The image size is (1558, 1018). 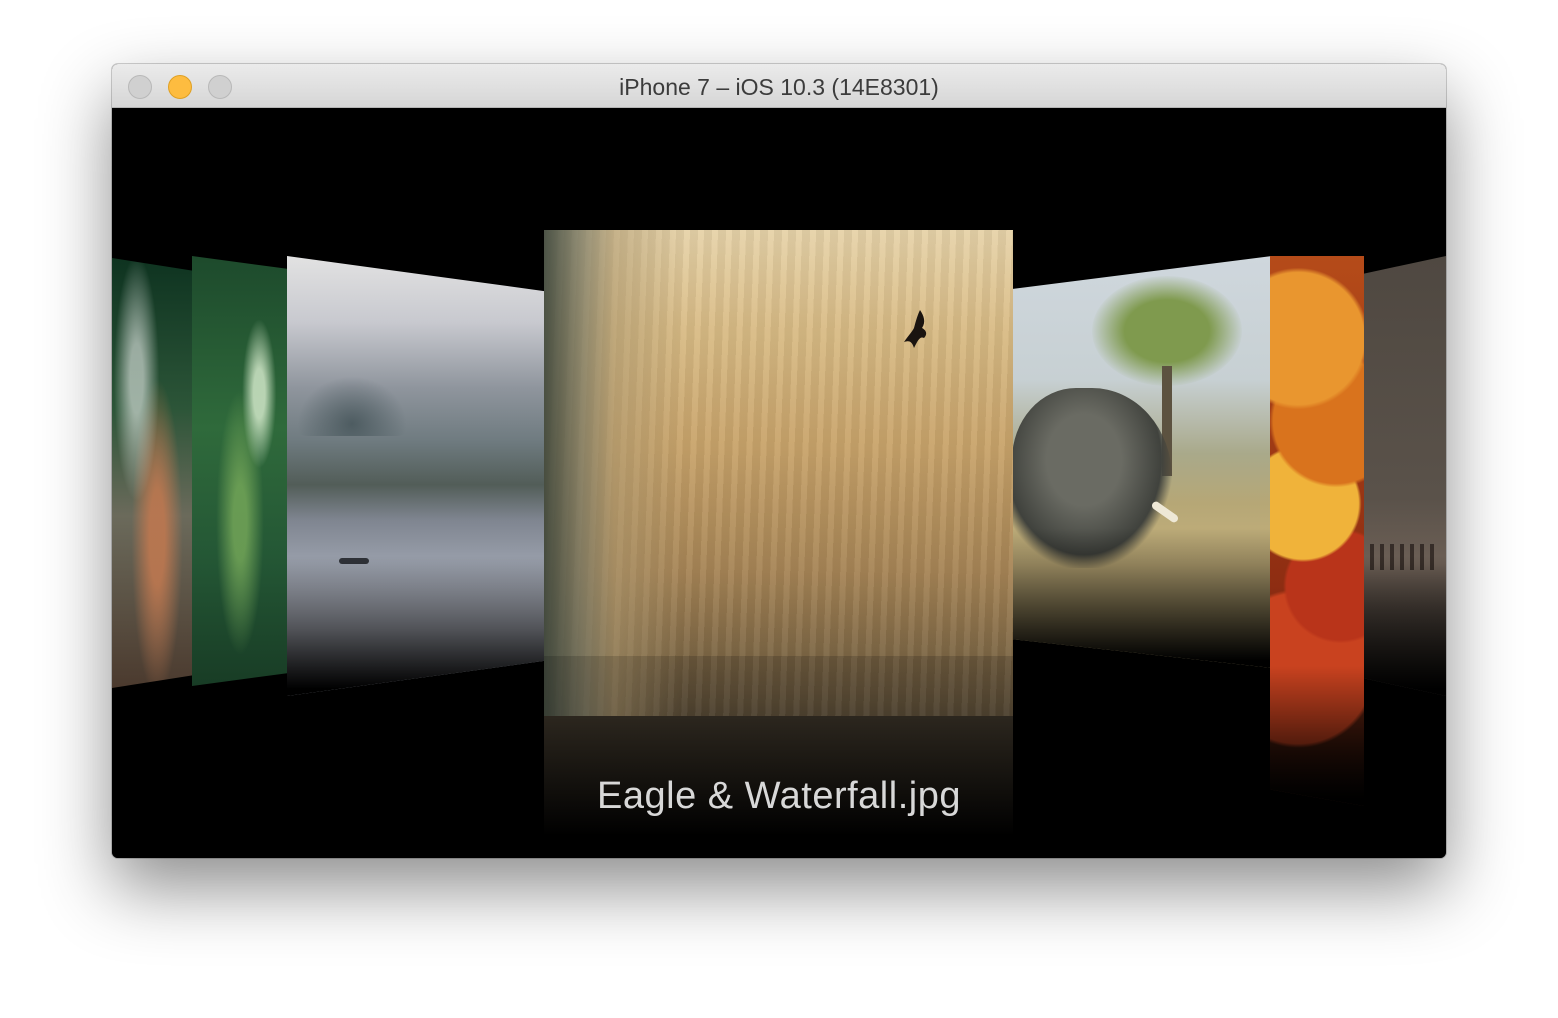 I want to click on window-title: iPhone 7 – iOS 10.3 (14E8301), so click(x=779, y=87).